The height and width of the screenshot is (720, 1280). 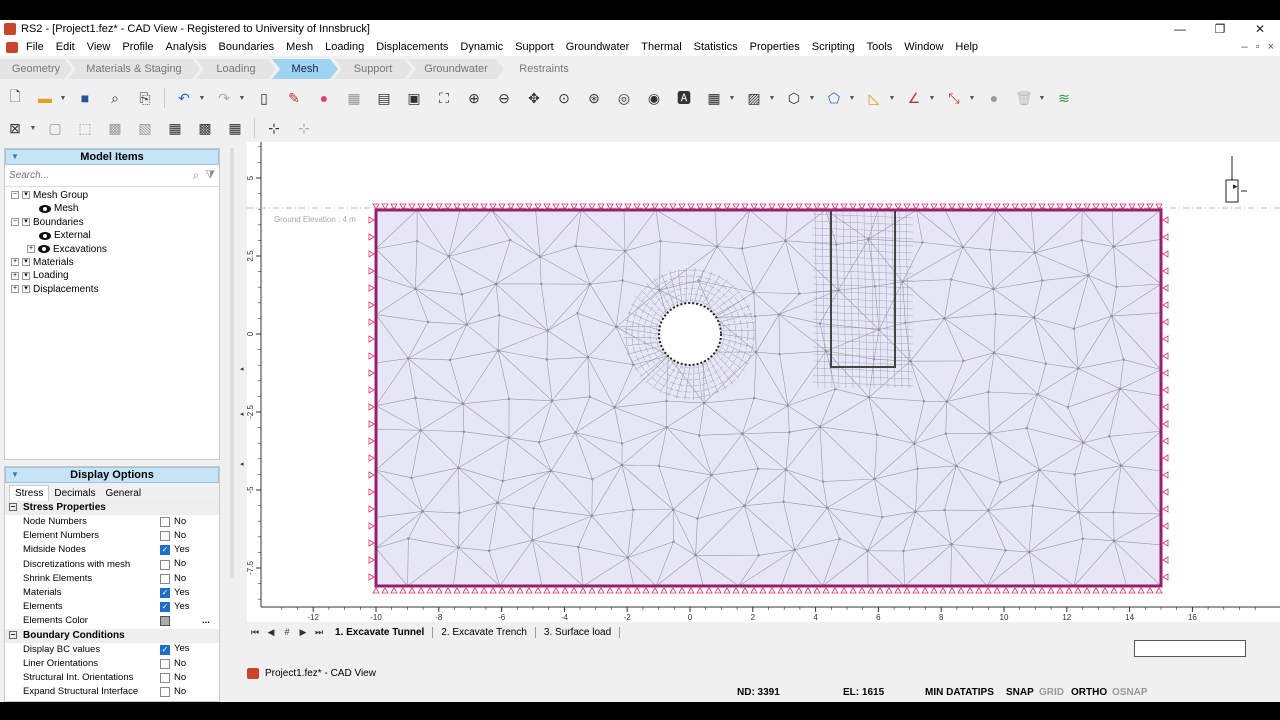 What do you see at coordinates (35, 47) in the screenshot?
I see `menu-file: File` at bounding box center [35, 47].